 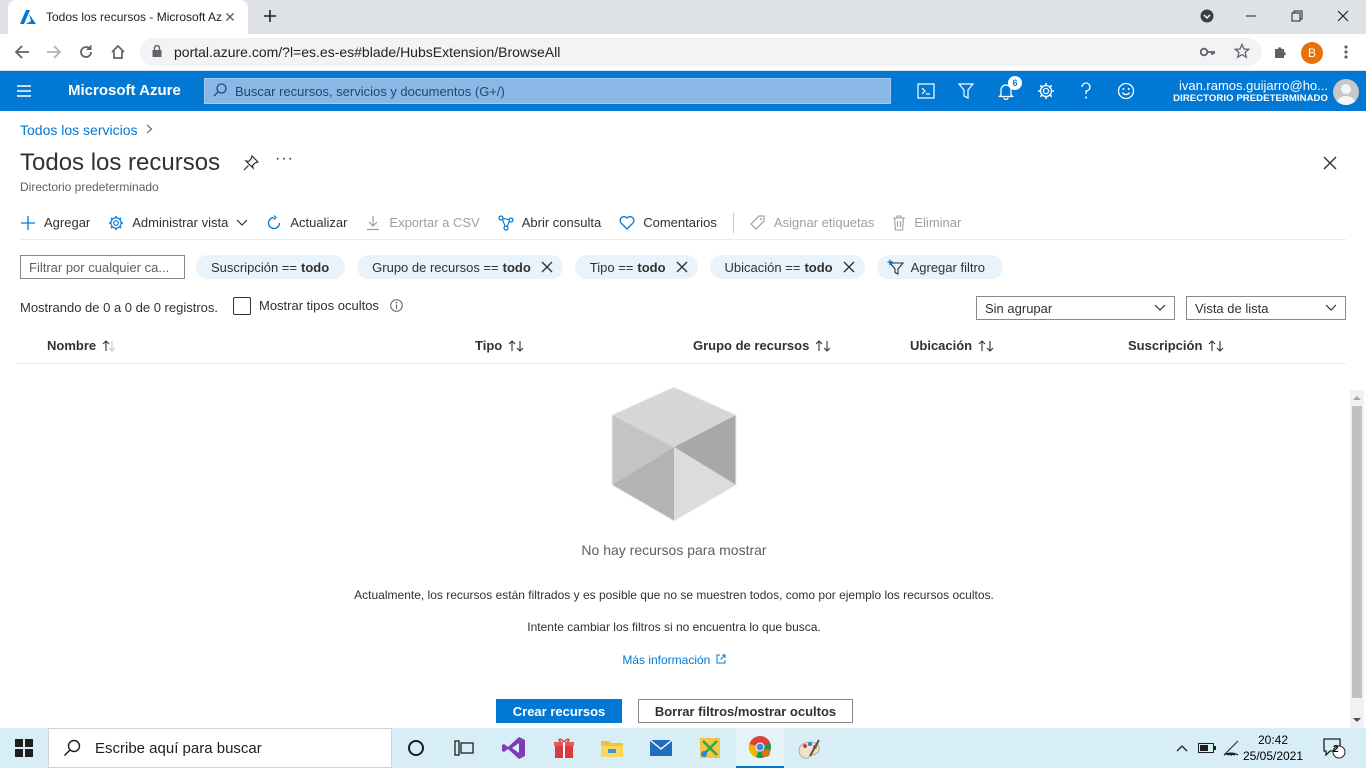 What do you see at coordinates (306, 223) in the screenshot?
I see `refresh-button: Actualizar` at bounding box center [306, 223].